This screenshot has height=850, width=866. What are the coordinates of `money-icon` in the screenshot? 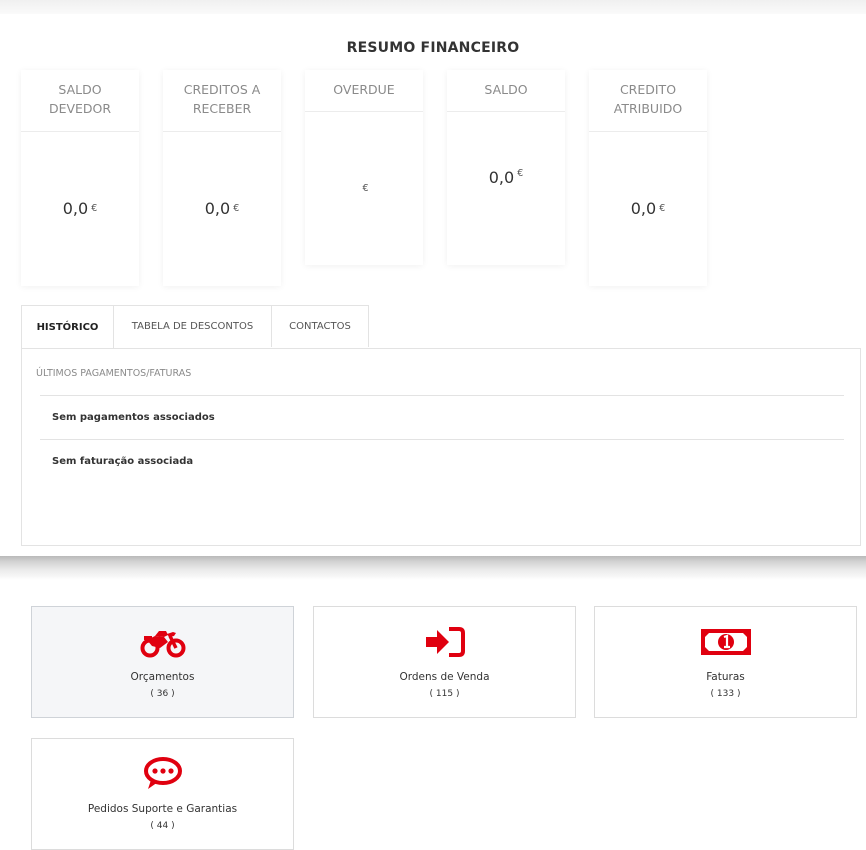 It's located at (725, 642).